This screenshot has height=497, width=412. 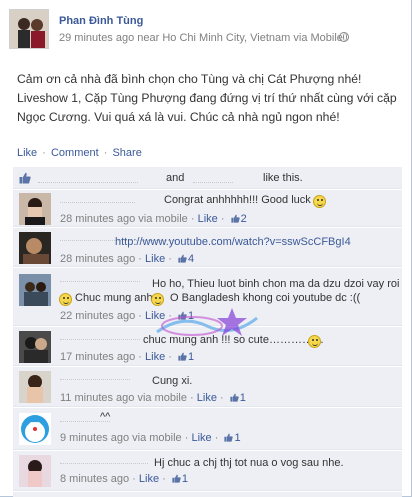 I want to click on likes-tail: like this., so click(x=283, y=178).